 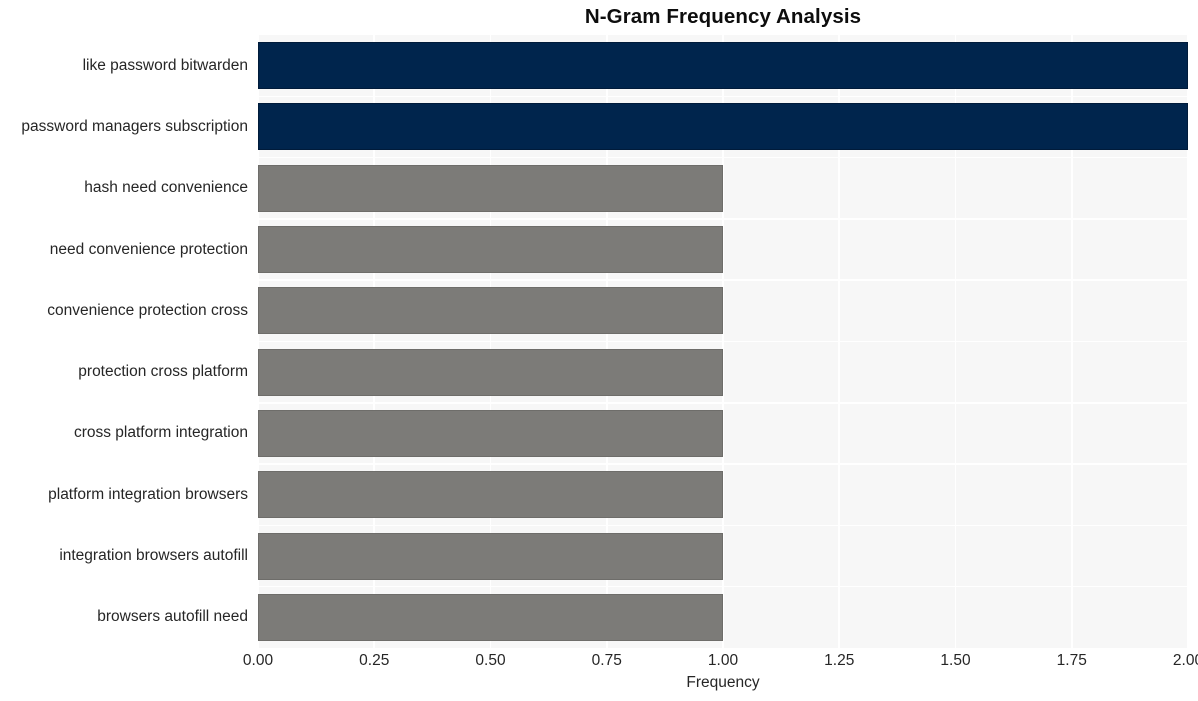 I want to click on y-axis-tick-label: cross platform integration, so click(x=160, y=433).